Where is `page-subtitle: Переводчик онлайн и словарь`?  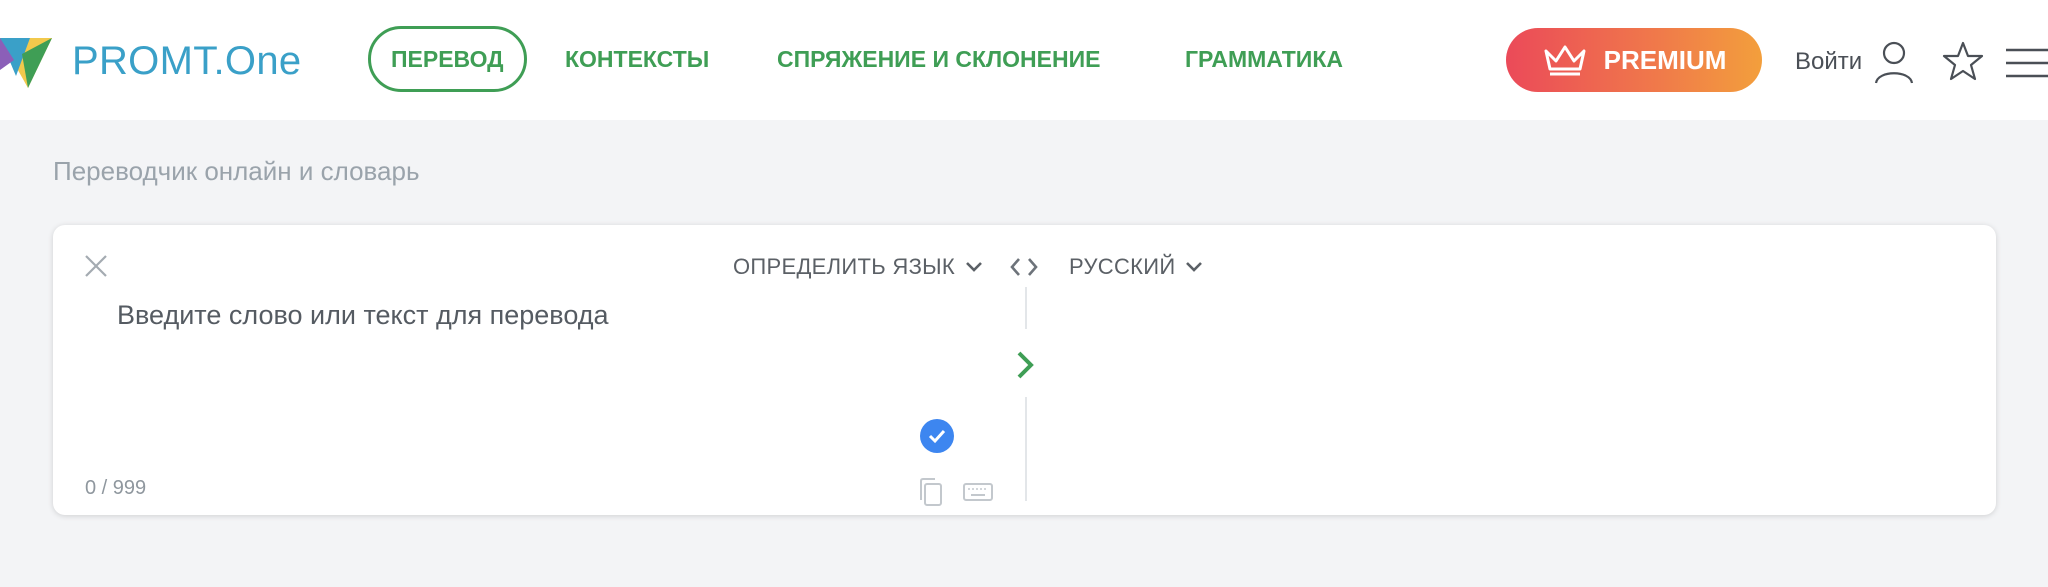 page-subtitle: Переводчик онлайн и словарь is located at coordinates (236, 171).